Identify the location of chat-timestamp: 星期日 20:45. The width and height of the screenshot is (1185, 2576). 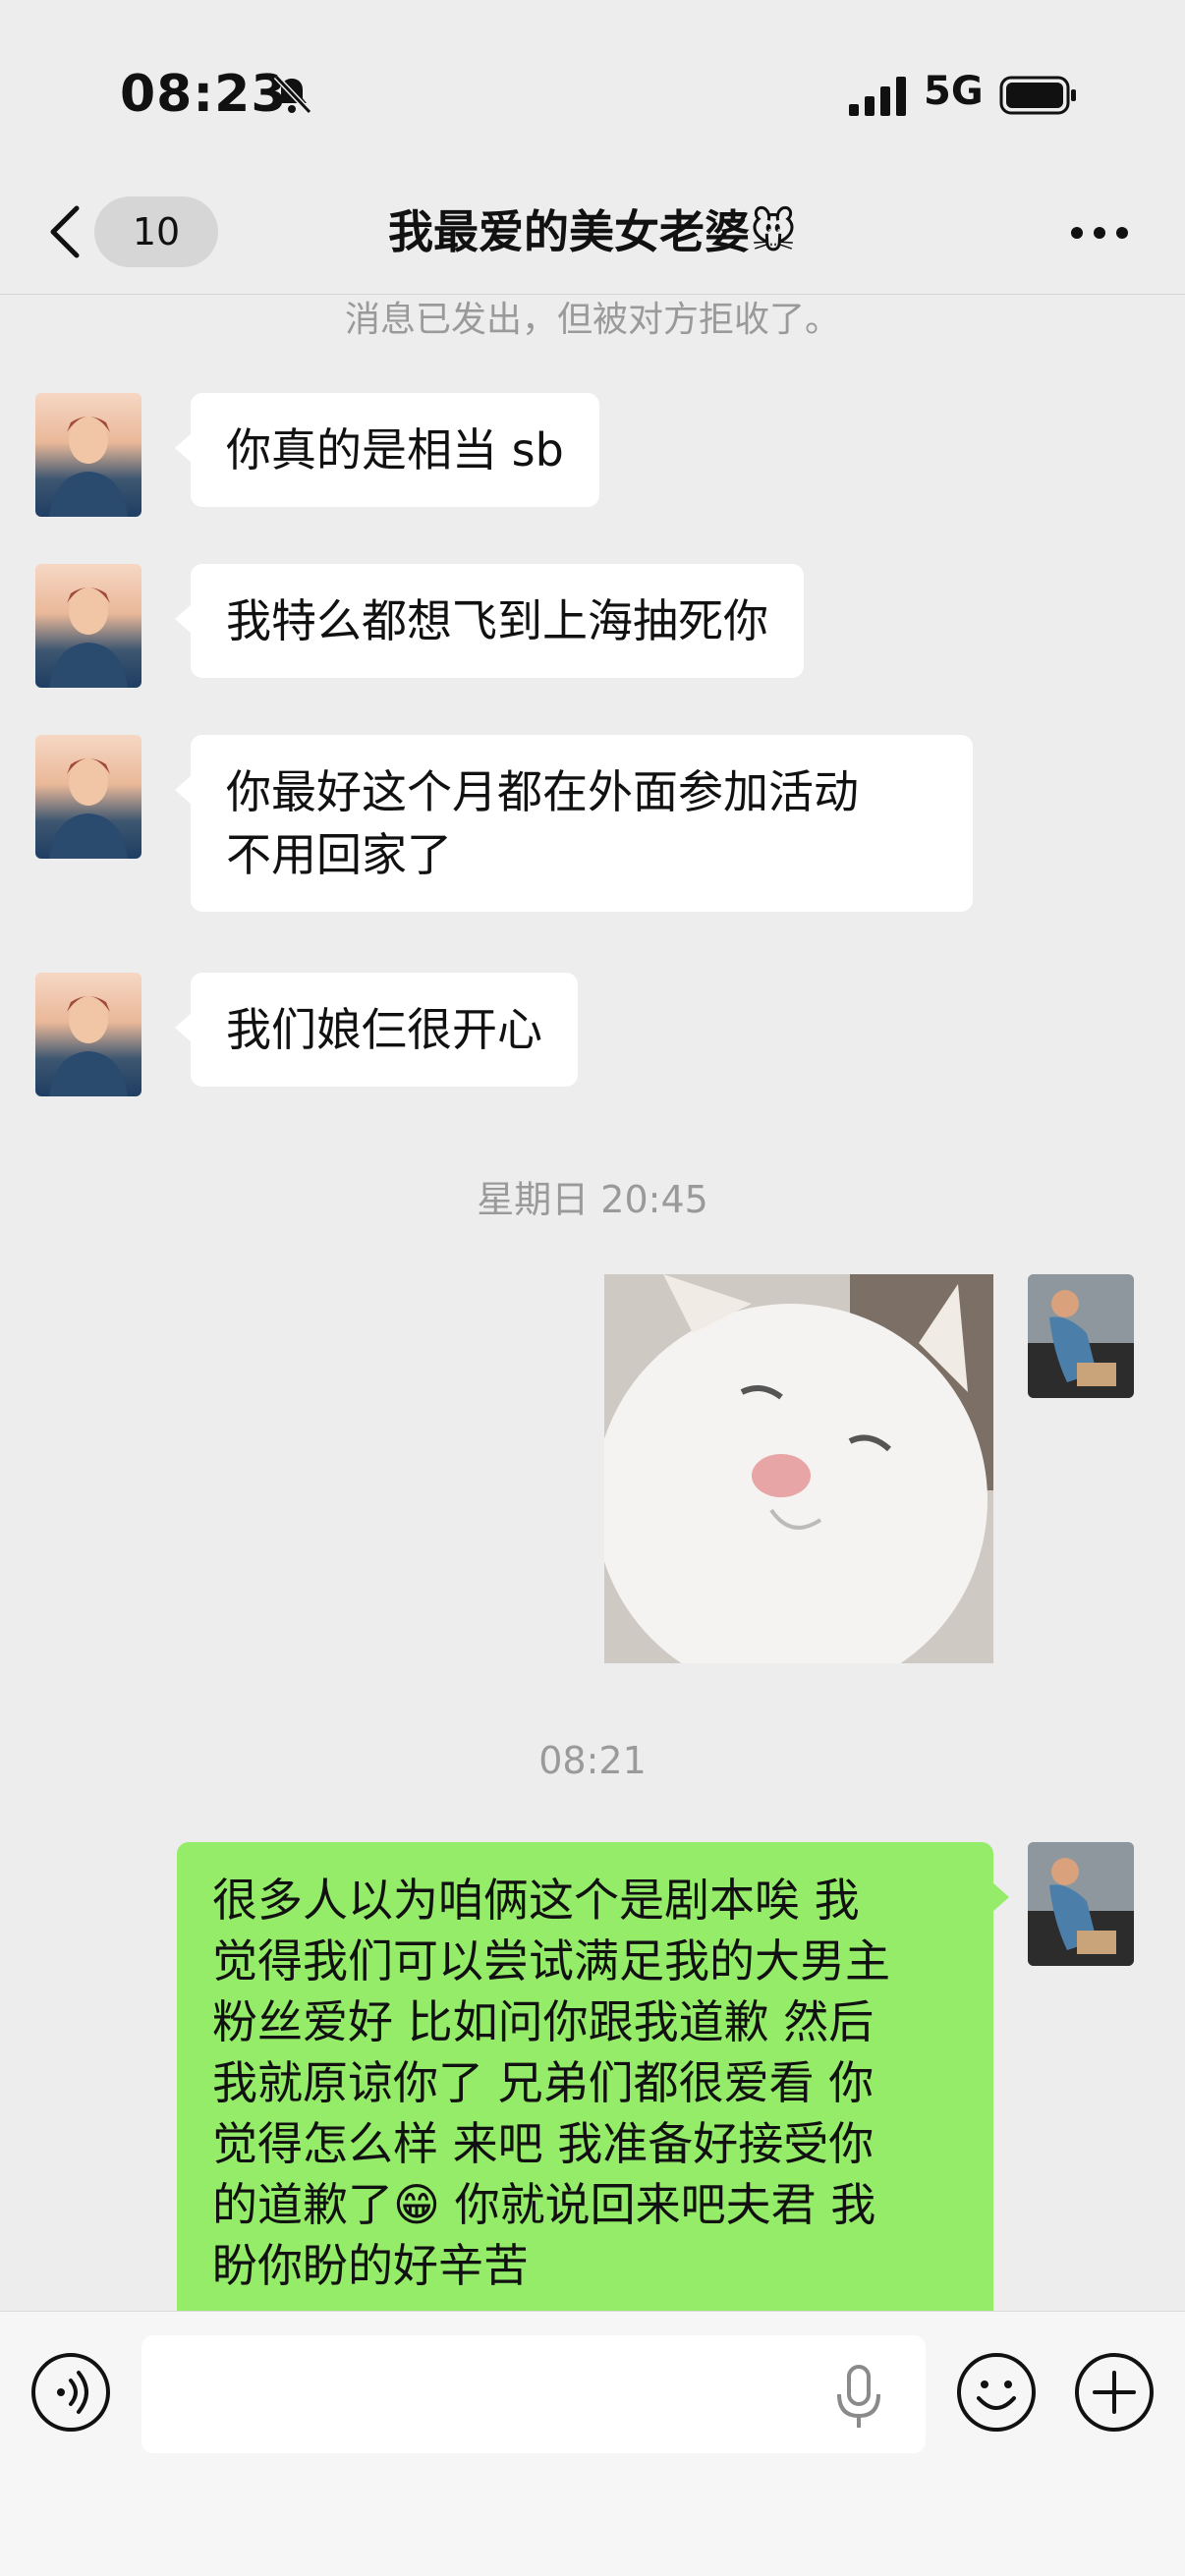
(592, 1199).